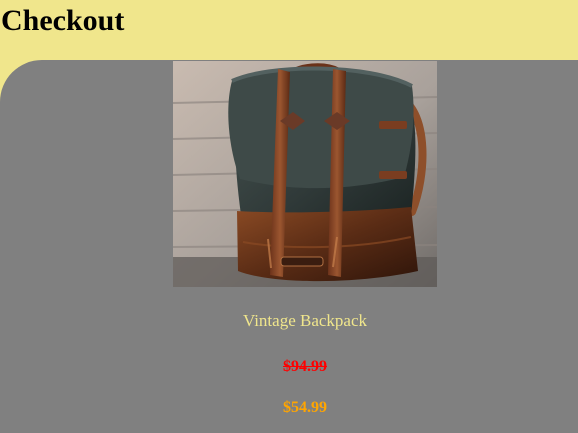  I want to click on page-header: Checkout, so click(289, 30).